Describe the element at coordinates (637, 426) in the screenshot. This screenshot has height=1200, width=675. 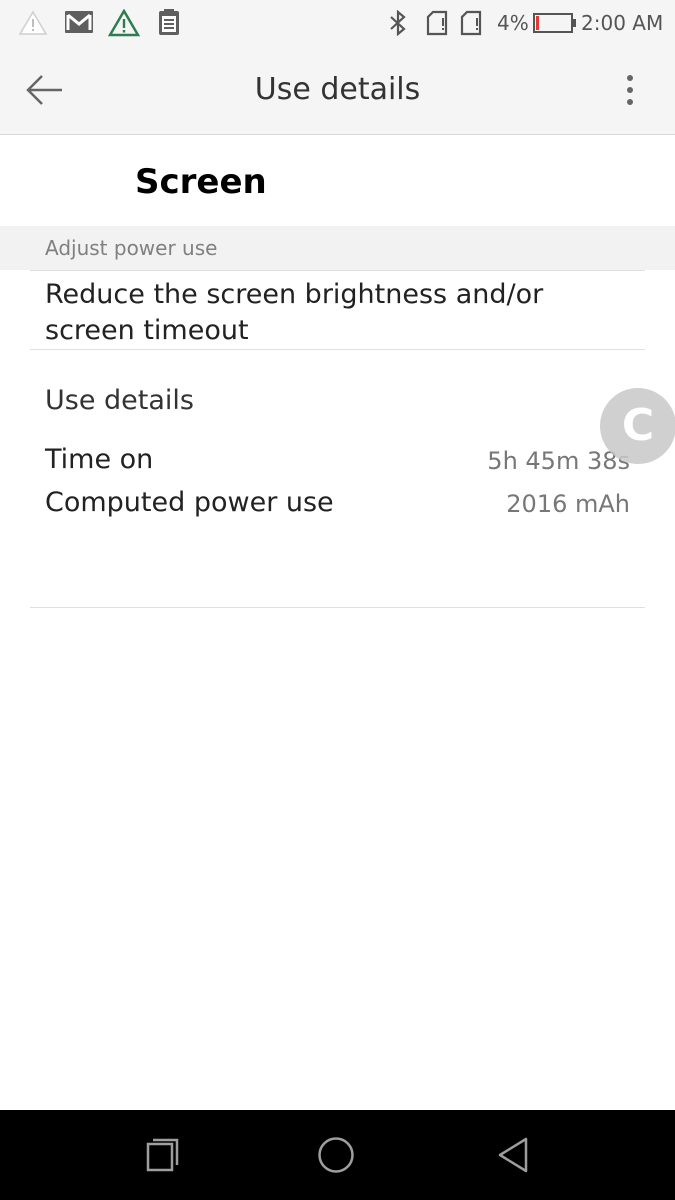
I see `floating-assistant-button: C` at that location.